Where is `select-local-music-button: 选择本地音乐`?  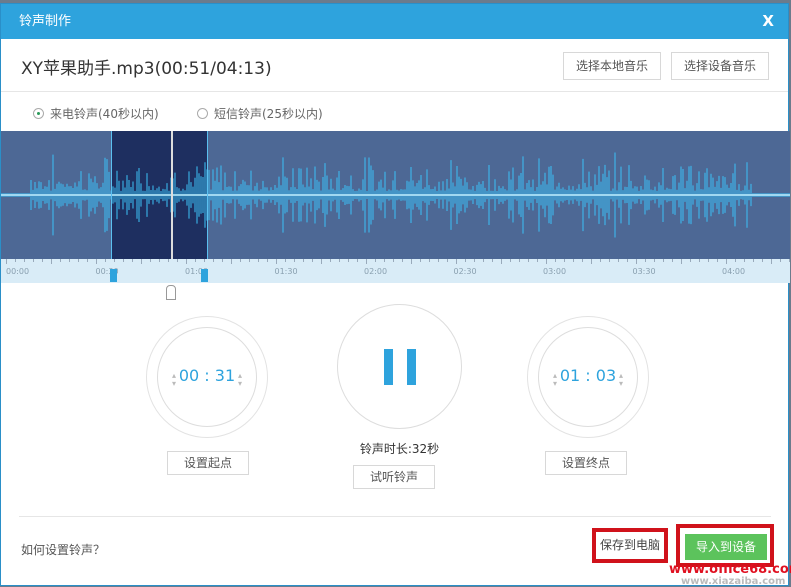
select-local-music-button: 选择本地音乐 is located at coordinates (612, 66).